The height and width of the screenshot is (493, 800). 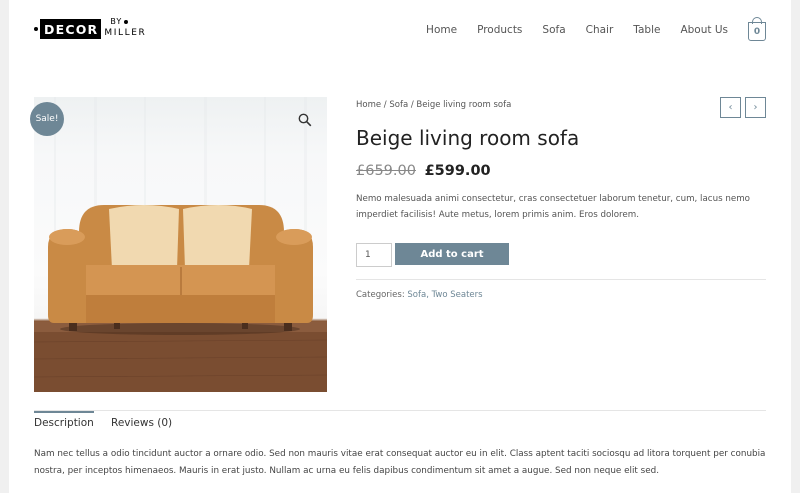 I want to click on tab-reviews: Reviews (0), so click(x=141, y=423).